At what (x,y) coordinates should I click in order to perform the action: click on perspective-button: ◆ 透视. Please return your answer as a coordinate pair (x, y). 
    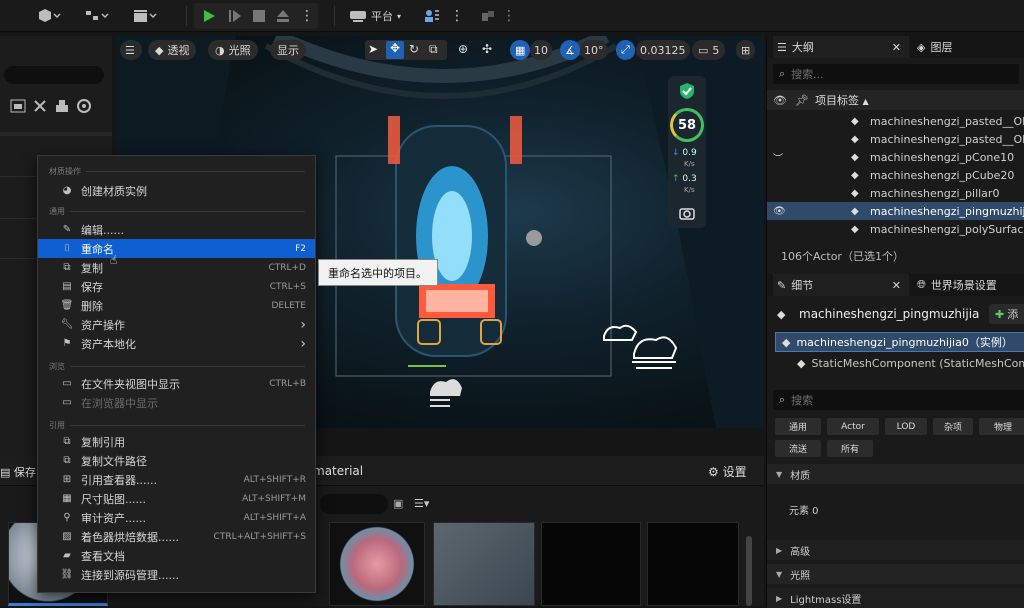
    Looking at the image, I should click on (172, 50).